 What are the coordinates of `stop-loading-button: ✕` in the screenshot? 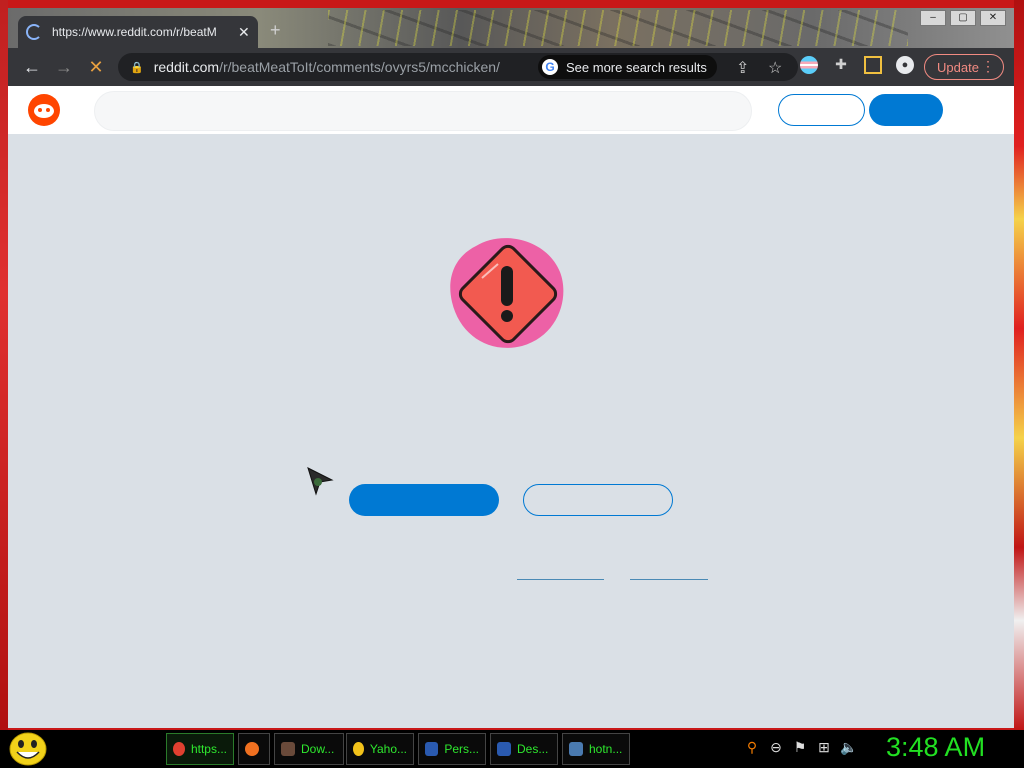 It's located at (96, 67).